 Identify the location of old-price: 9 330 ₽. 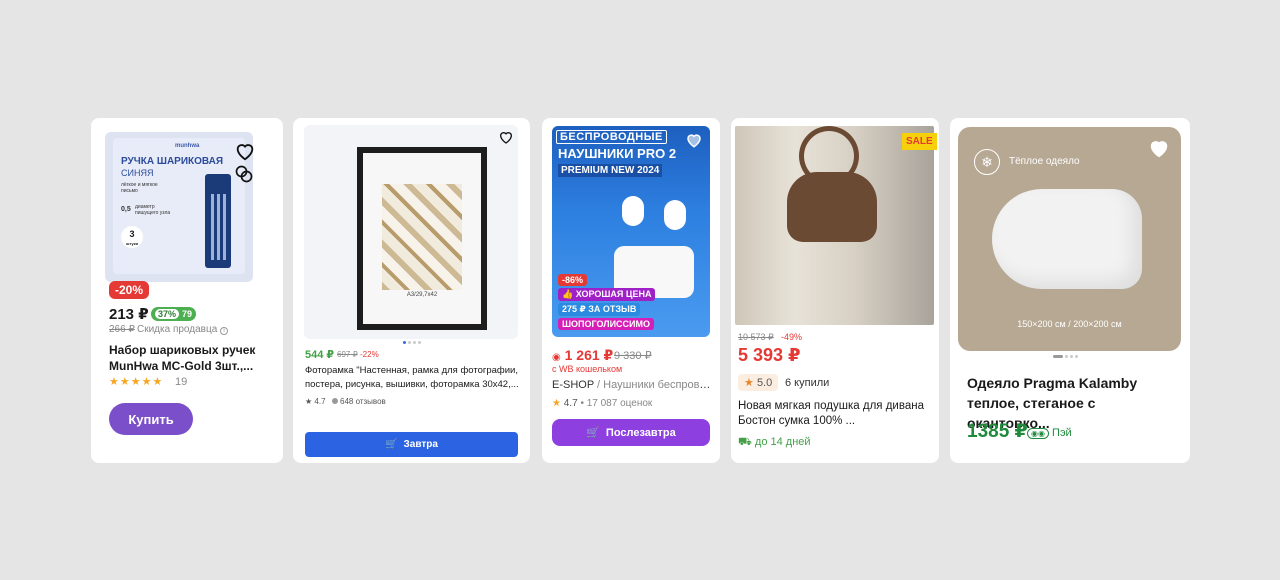
(633, 356).